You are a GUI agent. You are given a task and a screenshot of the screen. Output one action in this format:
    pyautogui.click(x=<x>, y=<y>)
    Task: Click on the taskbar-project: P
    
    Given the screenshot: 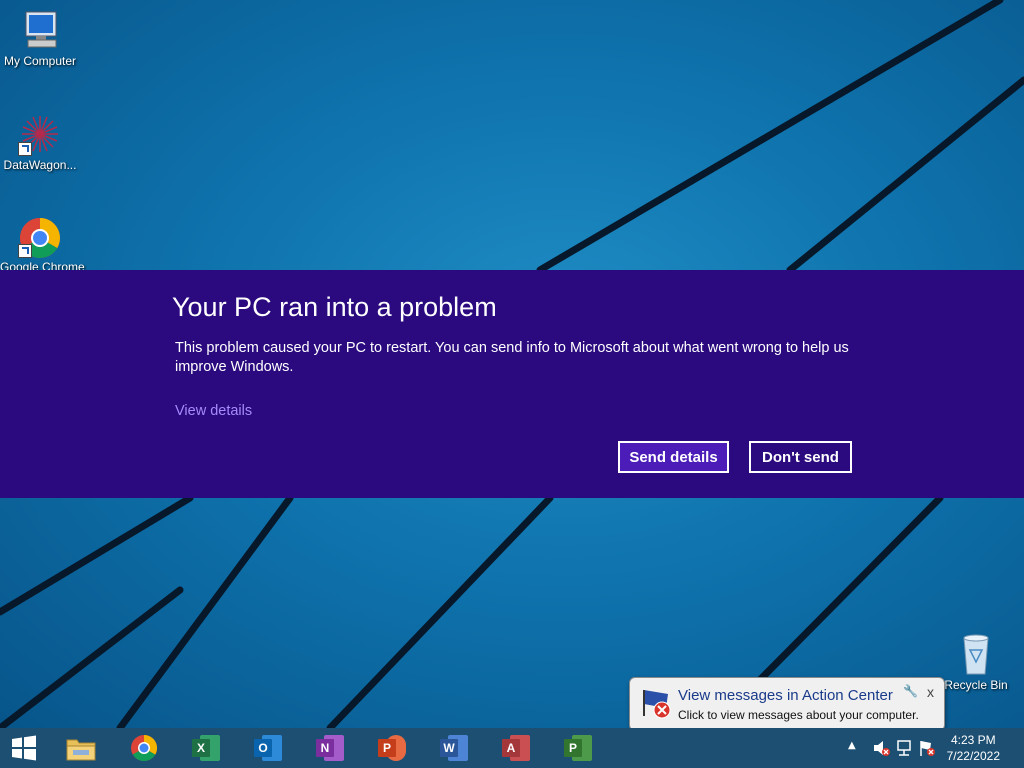 What is the action you would take?
    pyautogui.click(x=578, y=748)
    